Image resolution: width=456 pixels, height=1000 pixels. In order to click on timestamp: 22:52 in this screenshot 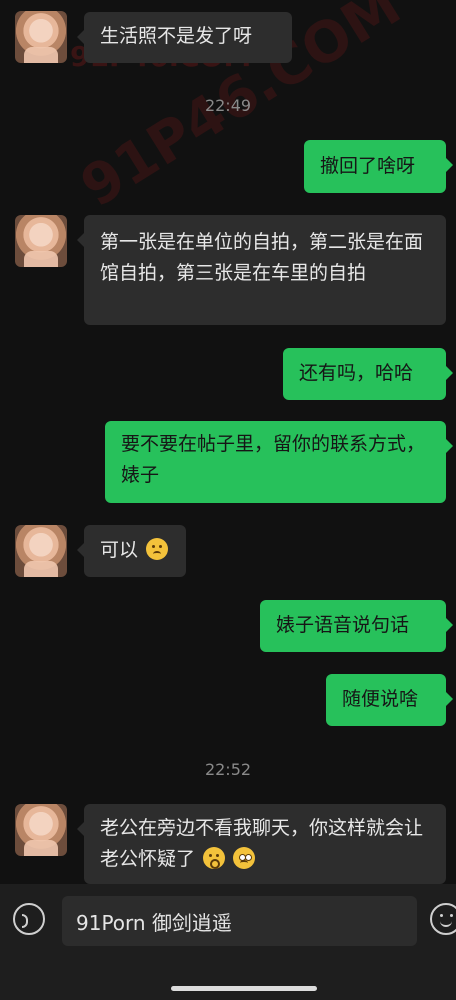, I will do `click(228, 769)`.